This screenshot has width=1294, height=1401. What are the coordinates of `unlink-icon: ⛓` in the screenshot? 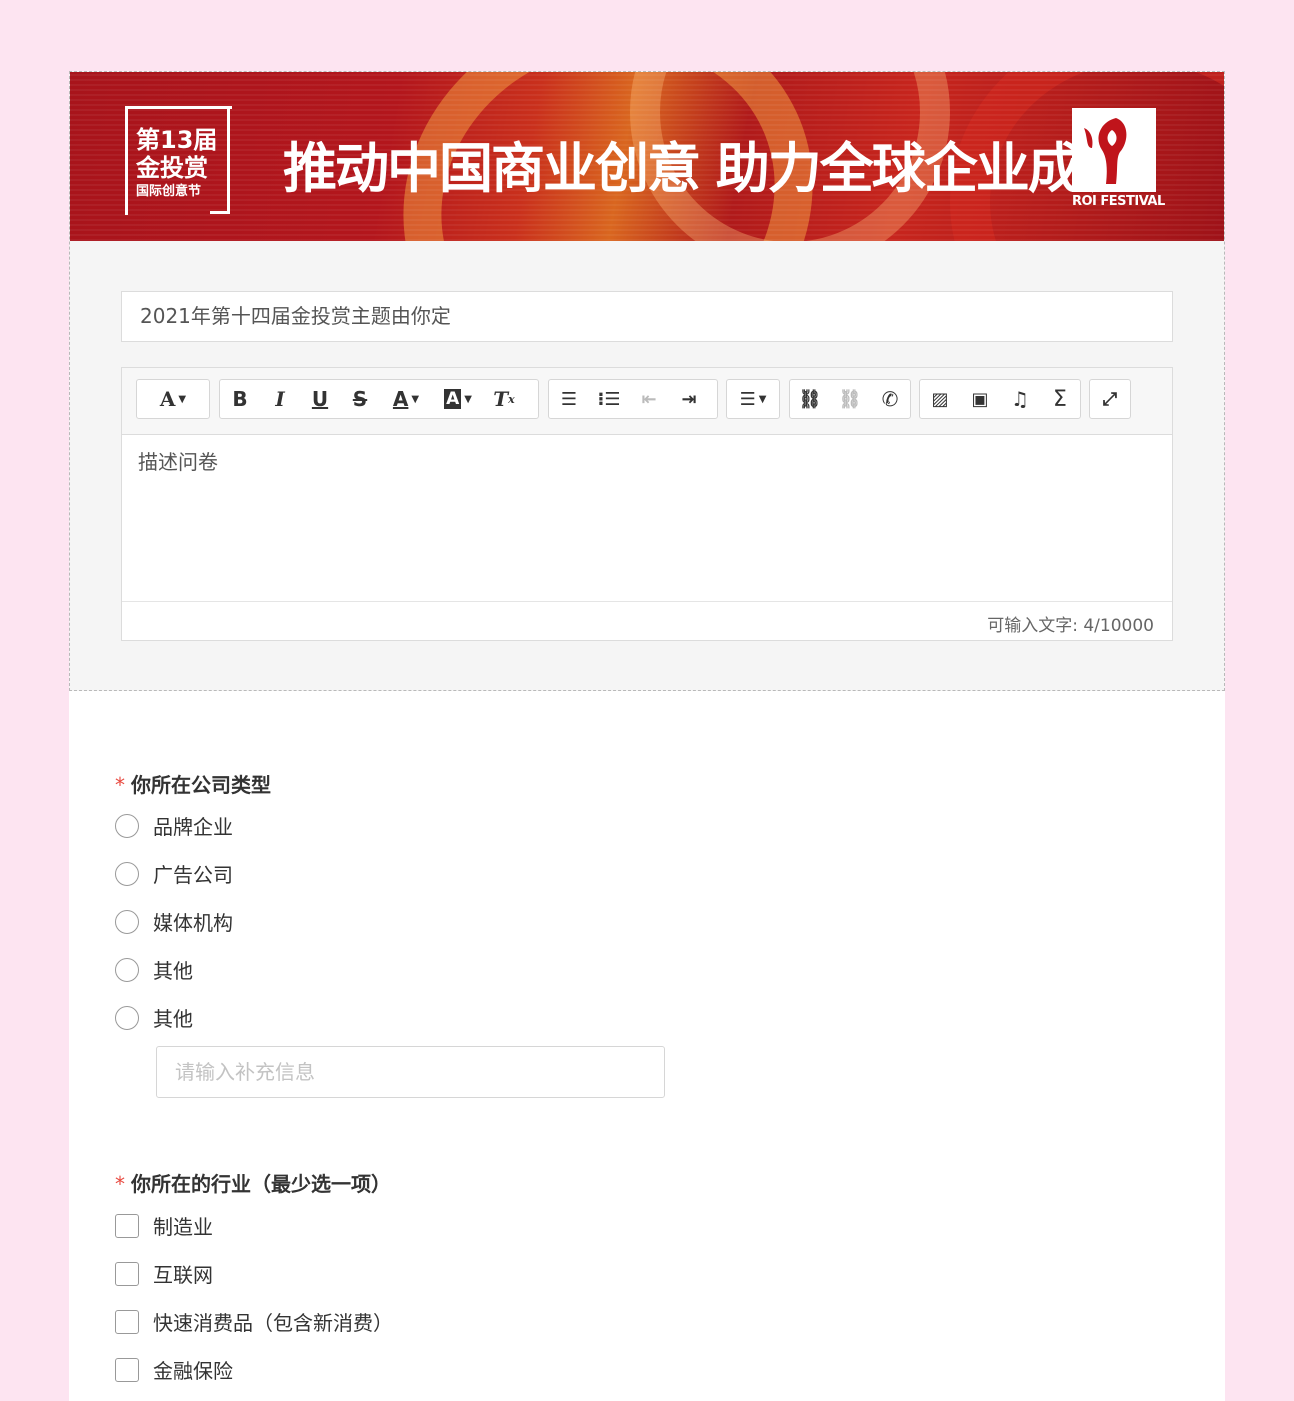 It's located at (850, 399).